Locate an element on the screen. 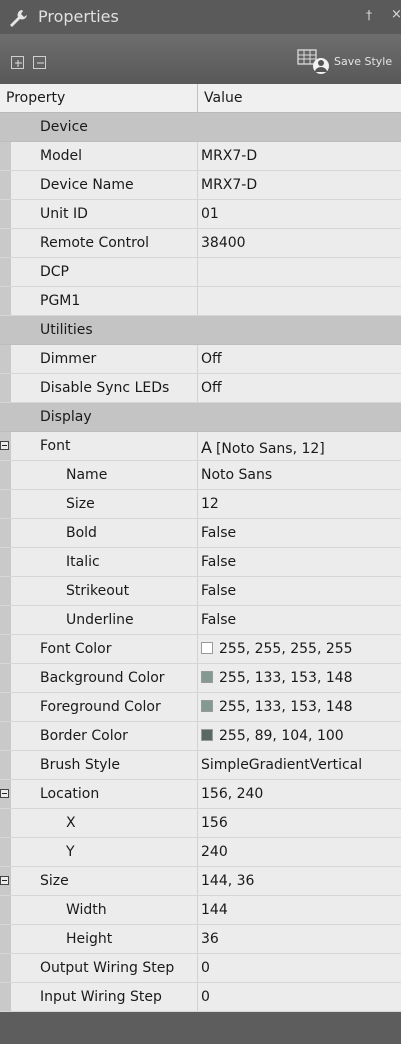 The image size is (401, 1044). property-row: Italic False is located at coordinates (200, 562).